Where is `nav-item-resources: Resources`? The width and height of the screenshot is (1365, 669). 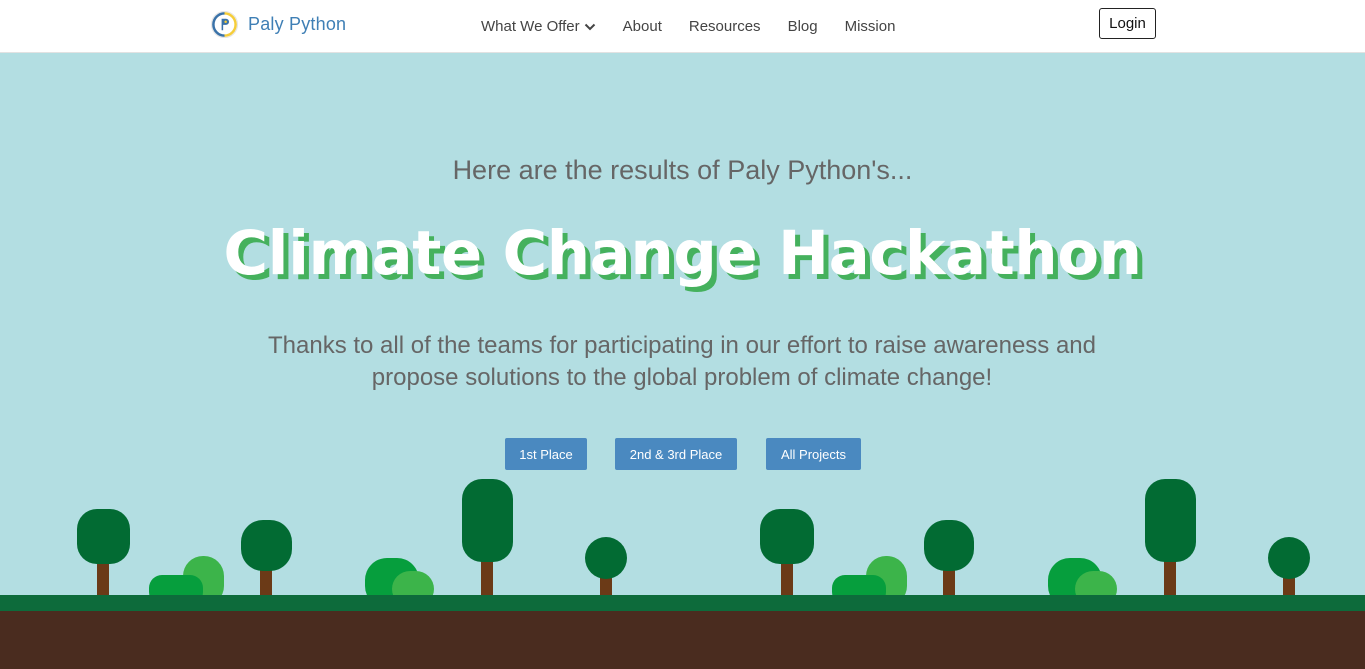 nav-item-resources: Resources is located at coordinates (725, 26).